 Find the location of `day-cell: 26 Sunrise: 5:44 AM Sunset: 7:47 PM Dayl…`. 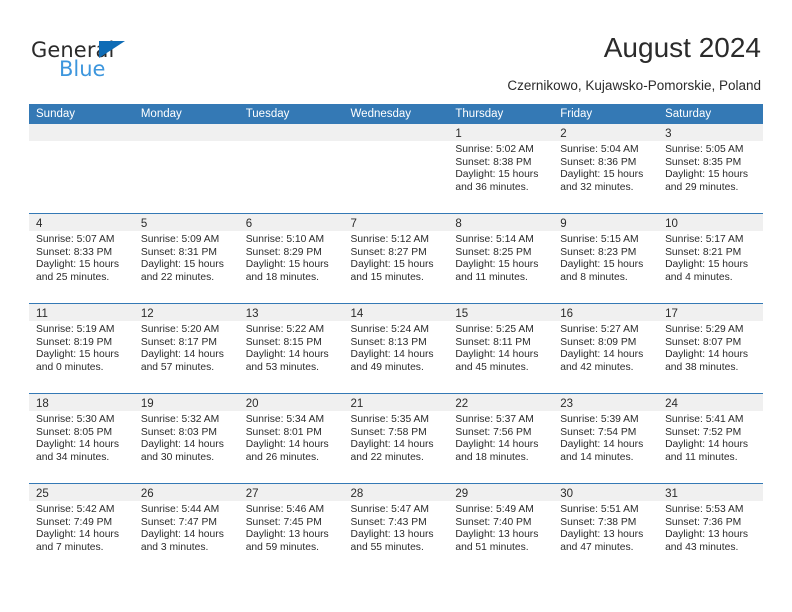

day-cell: 26 Sunrise: 5:44 AM Sunset: 7:47 PM Dayl… is located at coordinates (186, 528).